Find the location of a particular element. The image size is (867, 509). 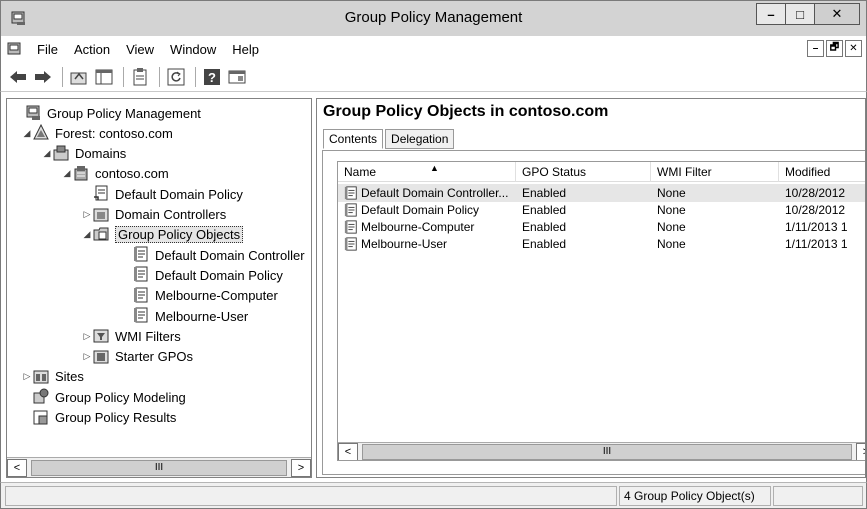

sites-icon is located at coordinates (42, 377).